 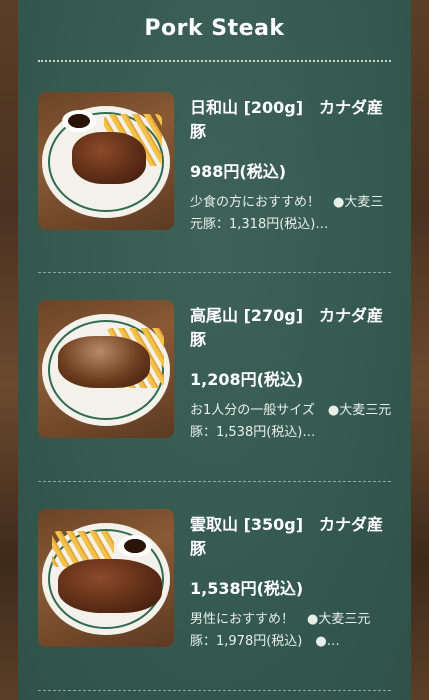 What do you see at coordinates (247, 588) in the screenshot?
I see `menu-item-price: 1,538円(税込)` at bounding box center [247, 588].